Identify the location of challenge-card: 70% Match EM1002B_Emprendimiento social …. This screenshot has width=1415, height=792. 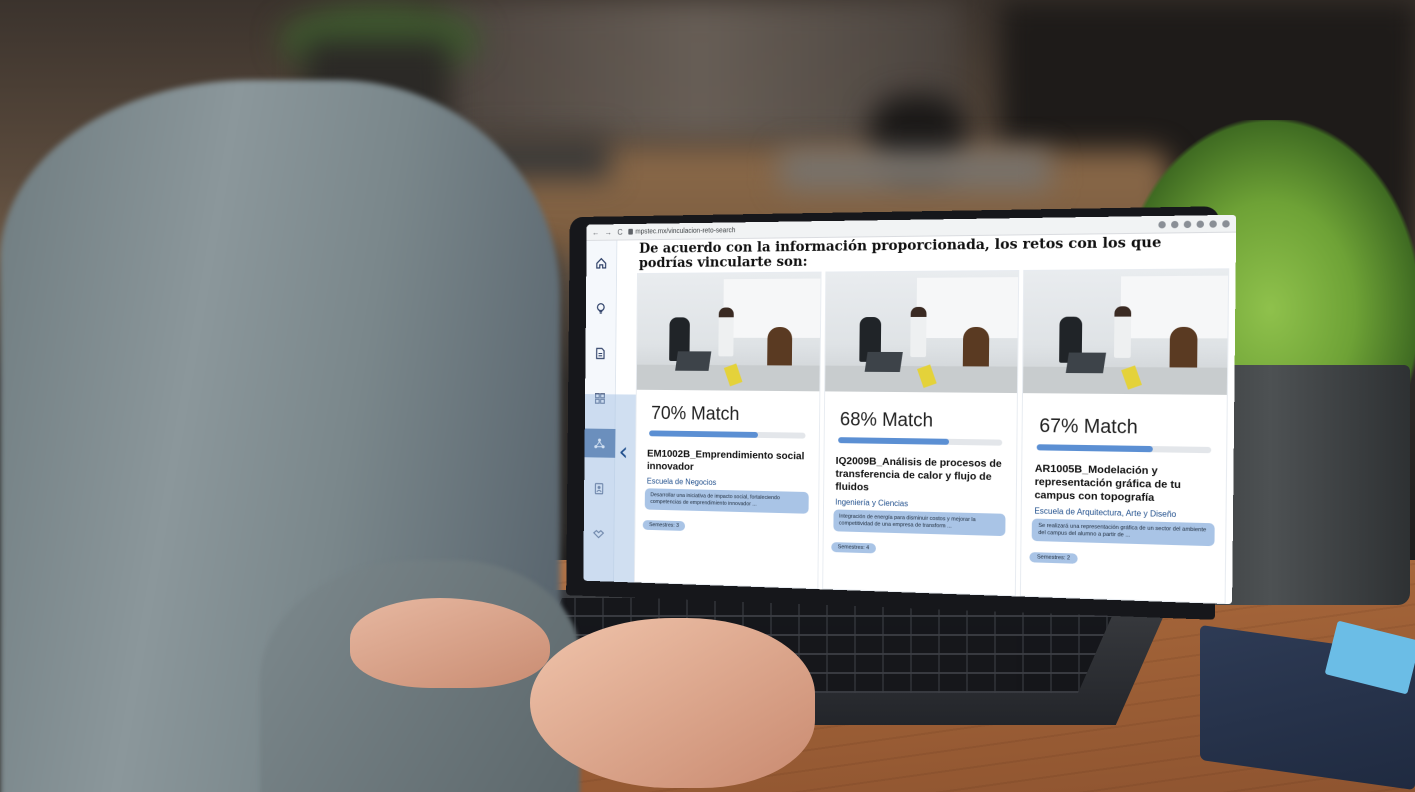
(727, 430).